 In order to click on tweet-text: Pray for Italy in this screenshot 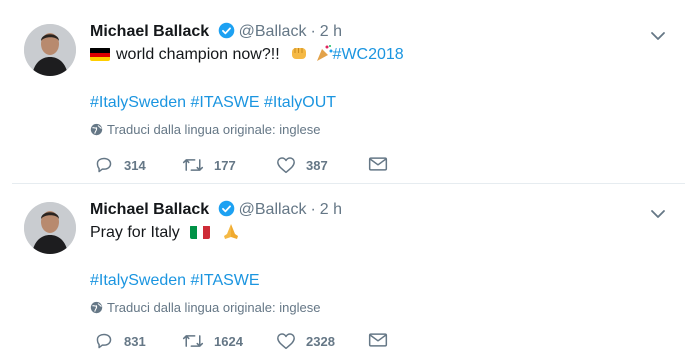, I will do `click(165, 234)`.